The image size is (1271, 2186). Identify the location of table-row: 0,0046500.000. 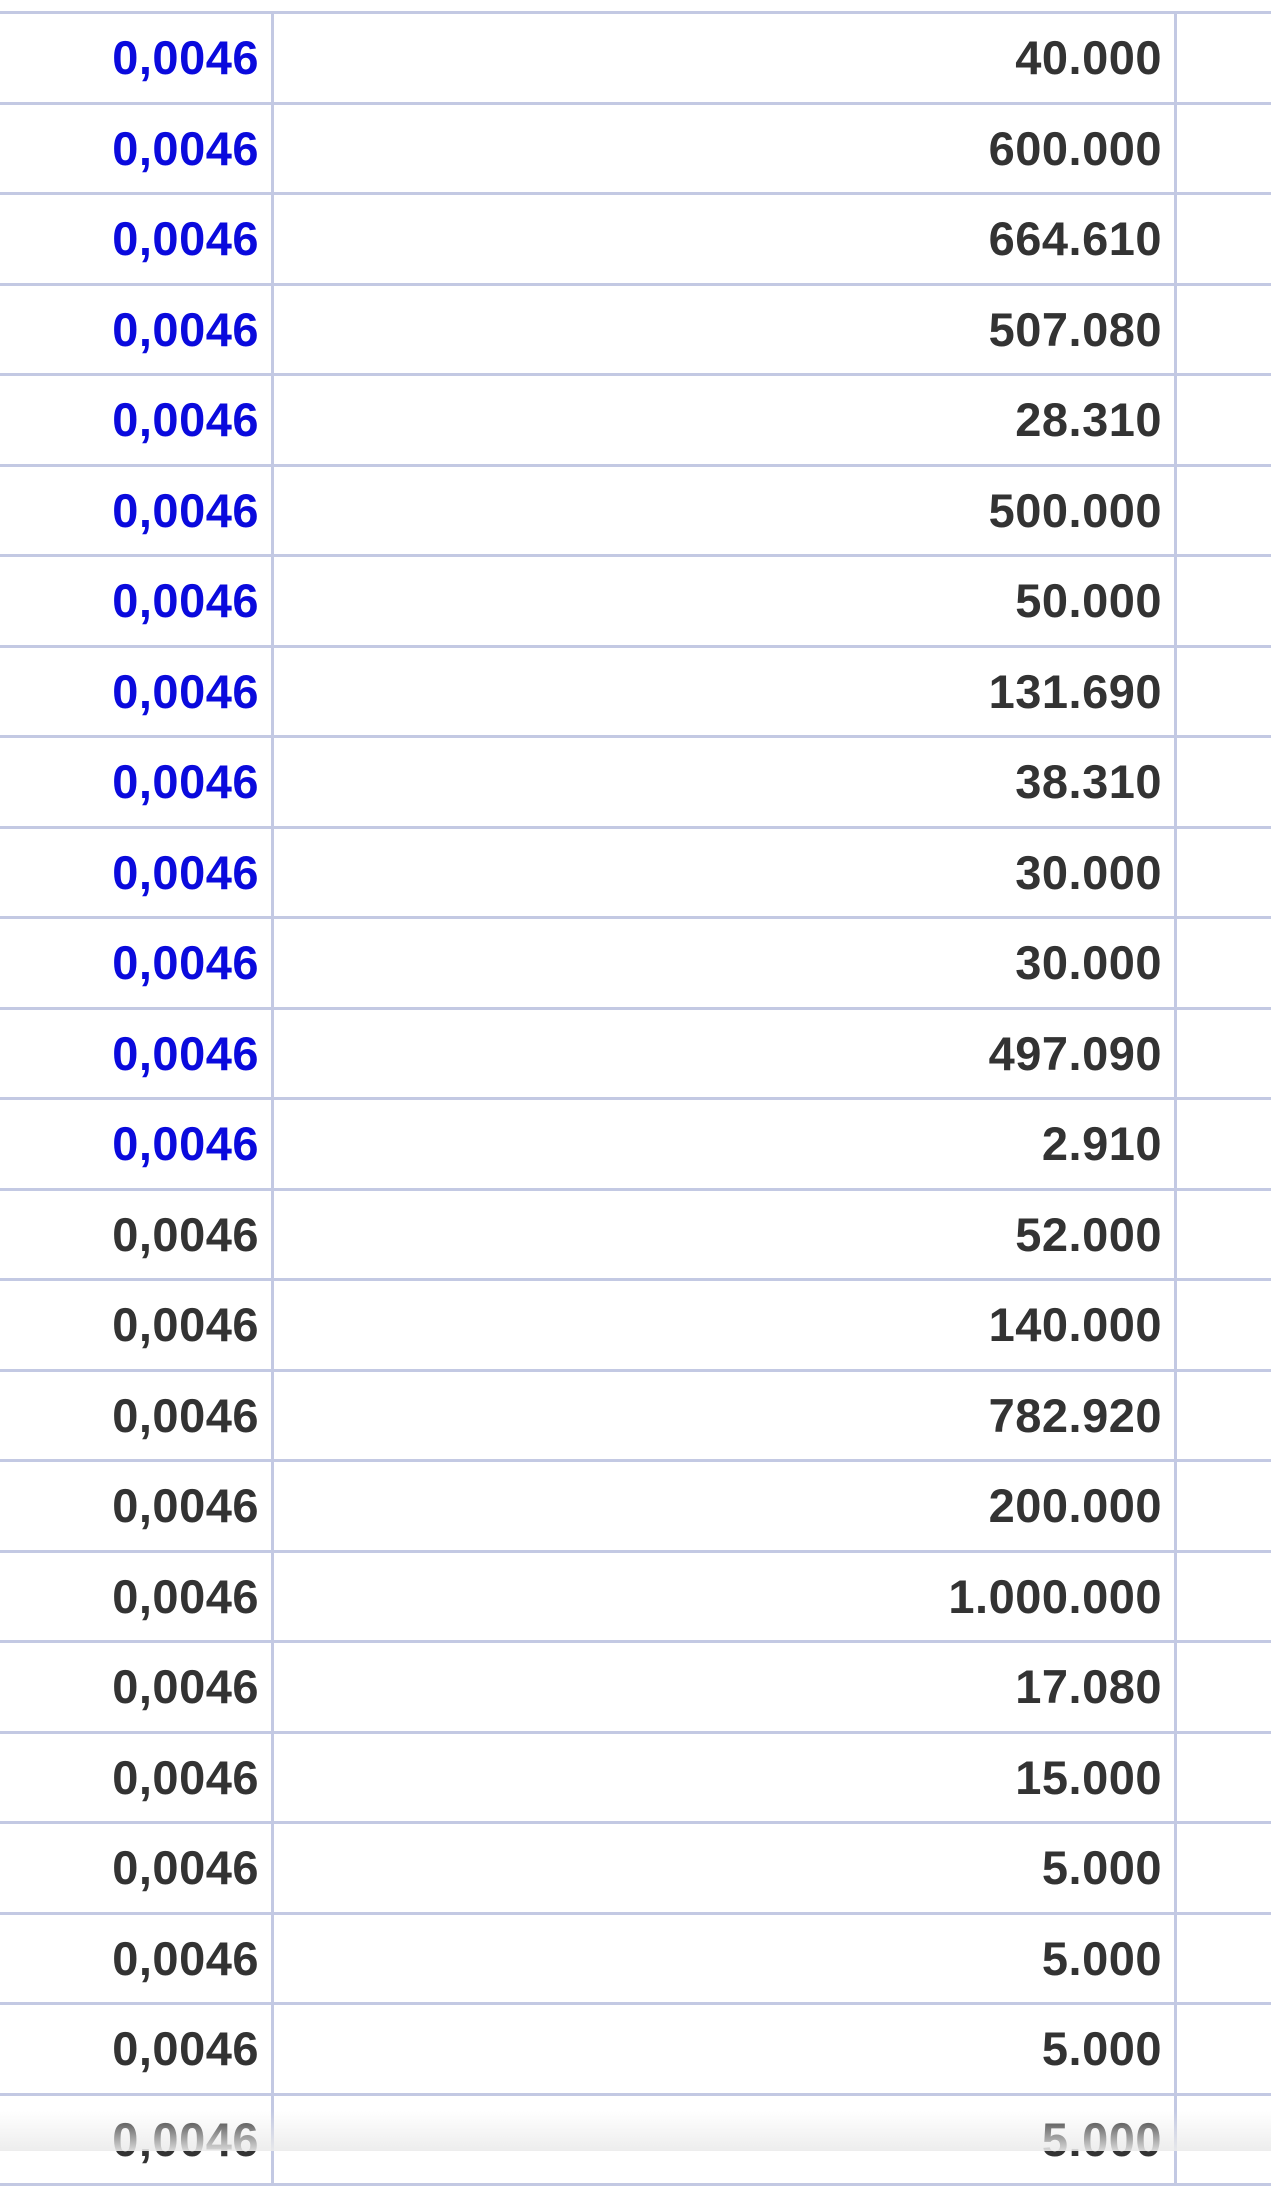
(635, 512).